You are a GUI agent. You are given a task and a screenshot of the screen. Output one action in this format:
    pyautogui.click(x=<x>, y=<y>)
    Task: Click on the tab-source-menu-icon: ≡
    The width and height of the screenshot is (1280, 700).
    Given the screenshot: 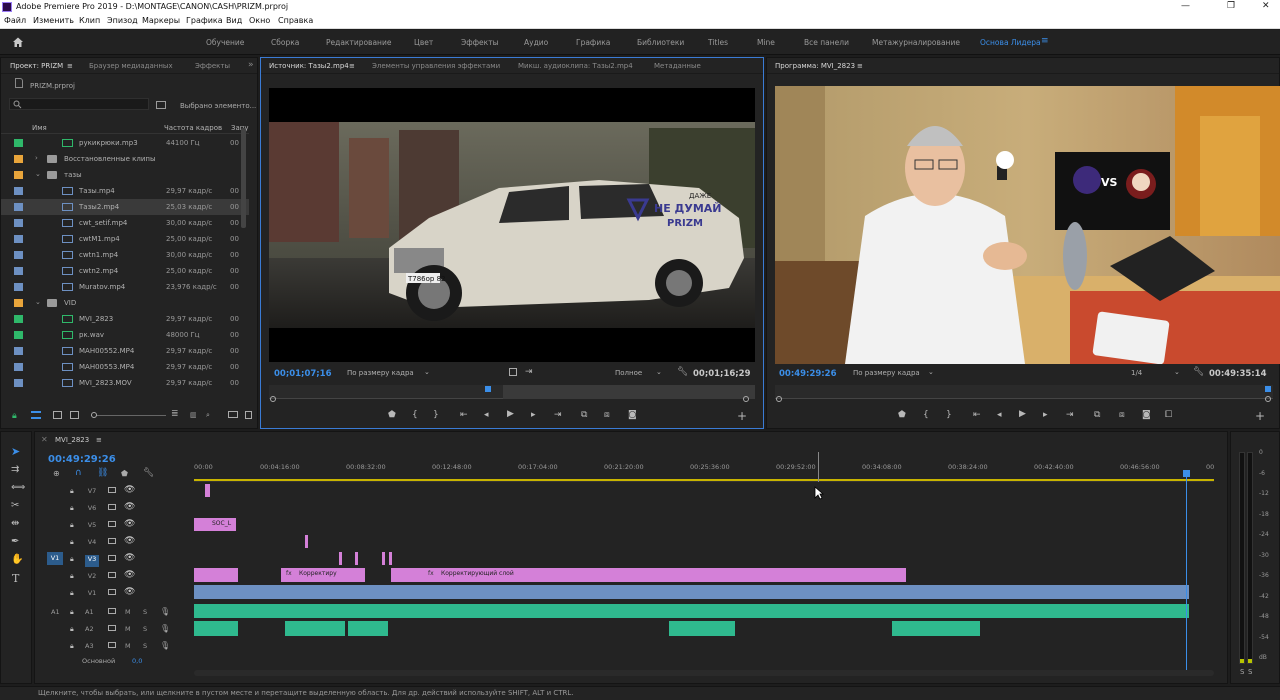 What is the action you would take?
    pyautogui.click(x=352, y=66)
    